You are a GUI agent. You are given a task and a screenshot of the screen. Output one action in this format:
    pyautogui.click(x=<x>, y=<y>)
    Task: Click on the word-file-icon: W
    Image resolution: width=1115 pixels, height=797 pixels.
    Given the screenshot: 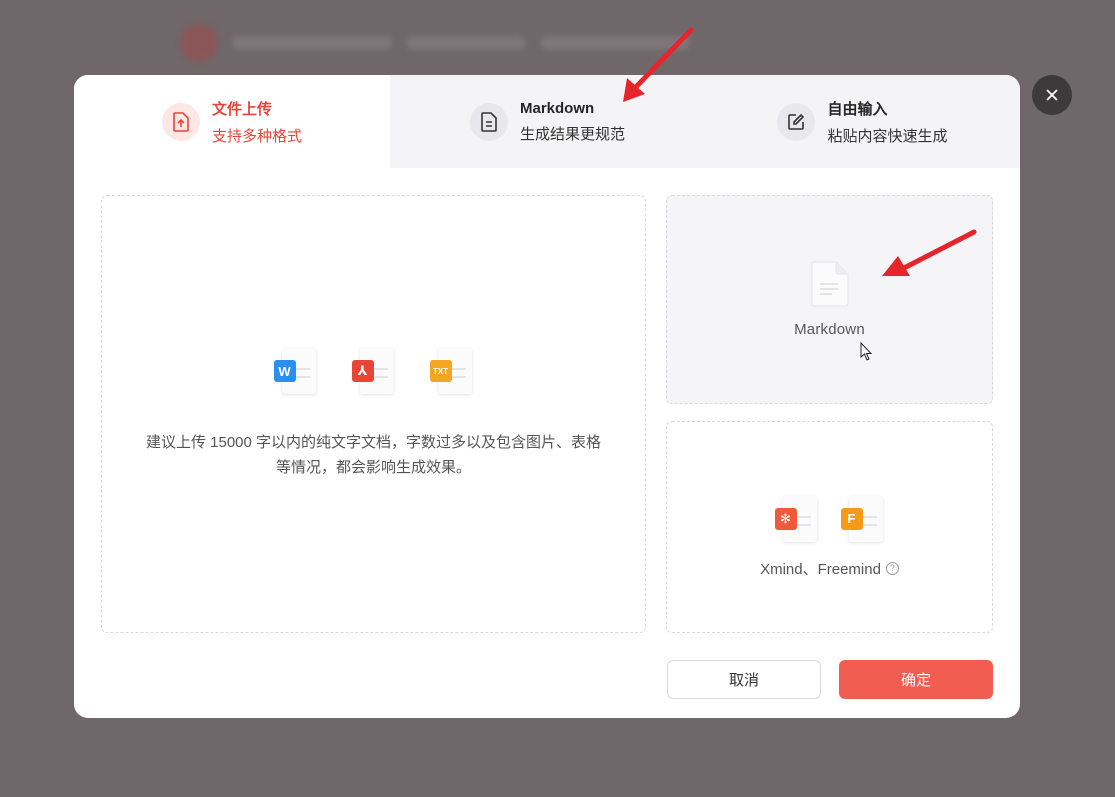 What is the action you would take?
    pyautogui.click(x=295, y=372)
    